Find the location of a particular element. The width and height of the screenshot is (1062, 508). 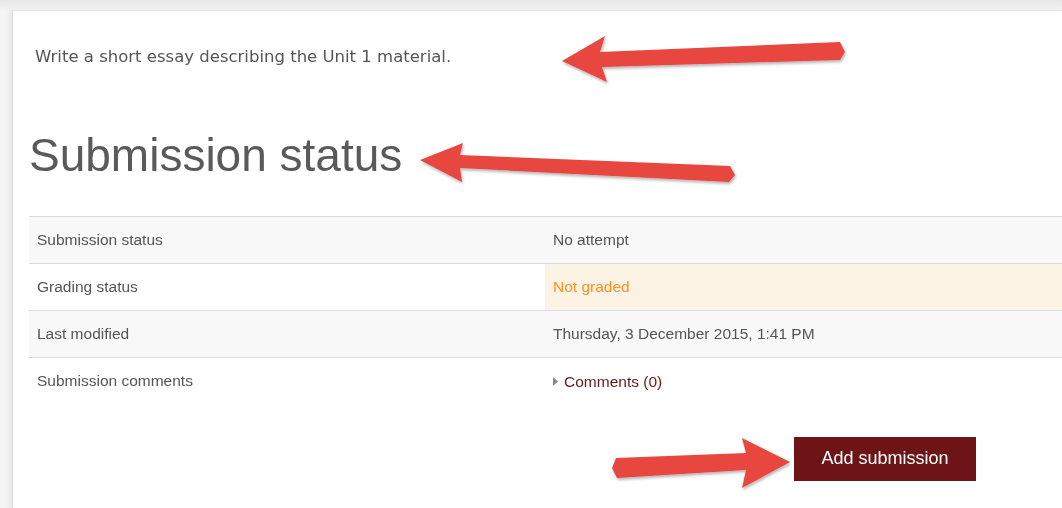

caret-icon is located at coordinates (555, 381).